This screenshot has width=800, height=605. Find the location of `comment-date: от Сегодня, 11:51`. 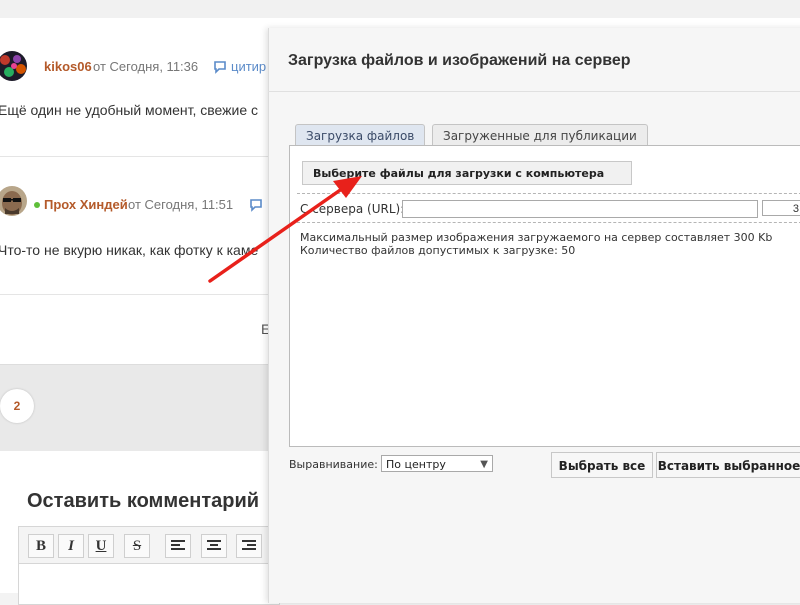

comment-date: от Сегодня, 11:51 is located at coordinates (181, 204).